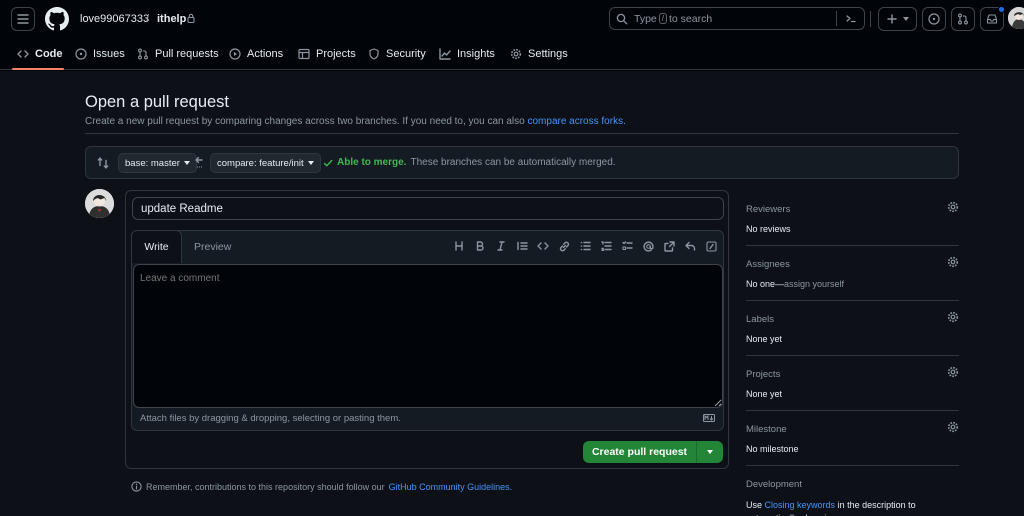 The image size is (1024, 516). What do you see at coordinates (152, 163) in the screenshot?
I see `base-branch-label: base: master` at bounding box center [152, 163].